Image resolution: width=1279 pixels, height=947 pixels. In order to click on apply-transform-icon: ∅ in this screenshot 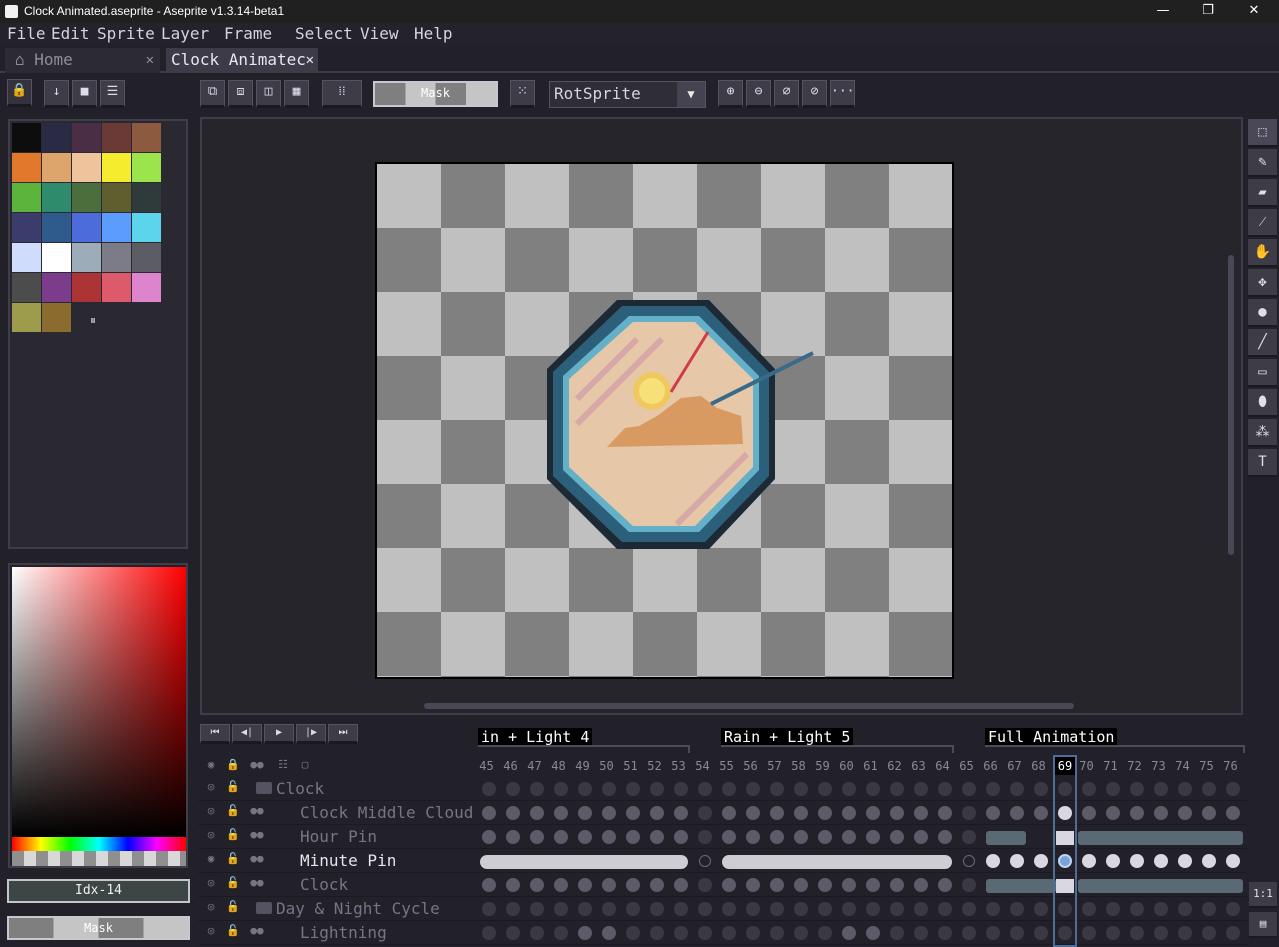, I will do `click(786, 94)`.